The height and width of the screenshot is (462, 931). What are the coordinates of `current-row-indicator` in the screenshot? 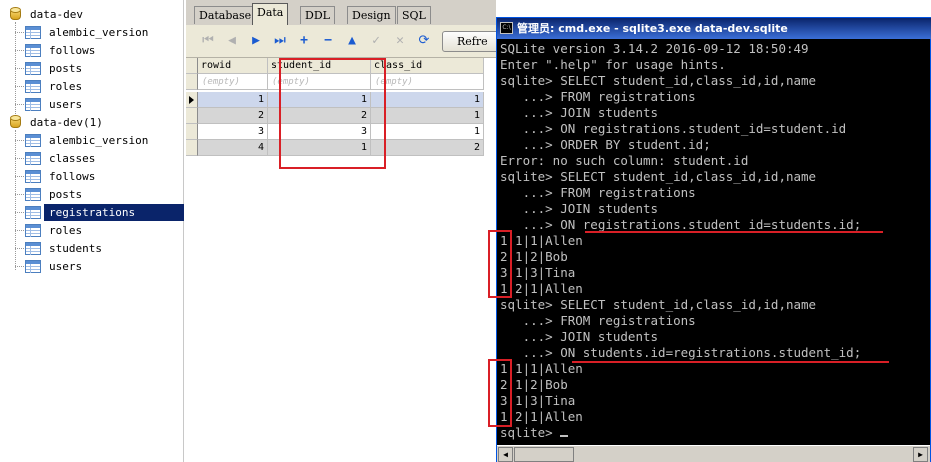 It's located at (192, 100).